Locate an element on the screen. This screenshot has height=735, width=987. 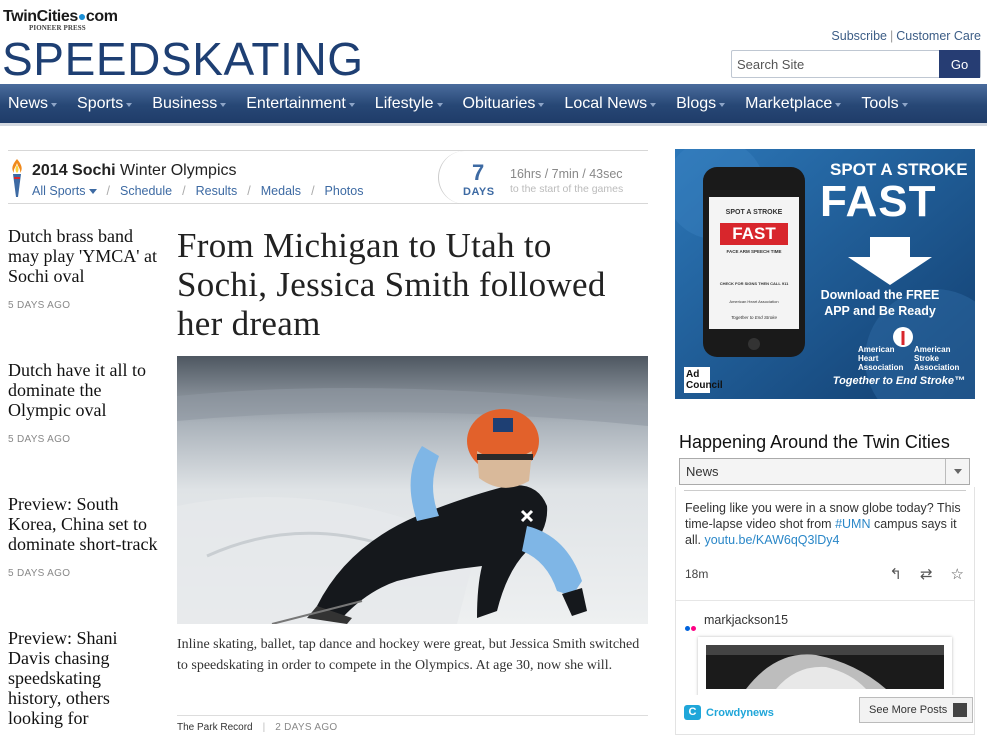
expand-icon is located at coordinates (960, 710).